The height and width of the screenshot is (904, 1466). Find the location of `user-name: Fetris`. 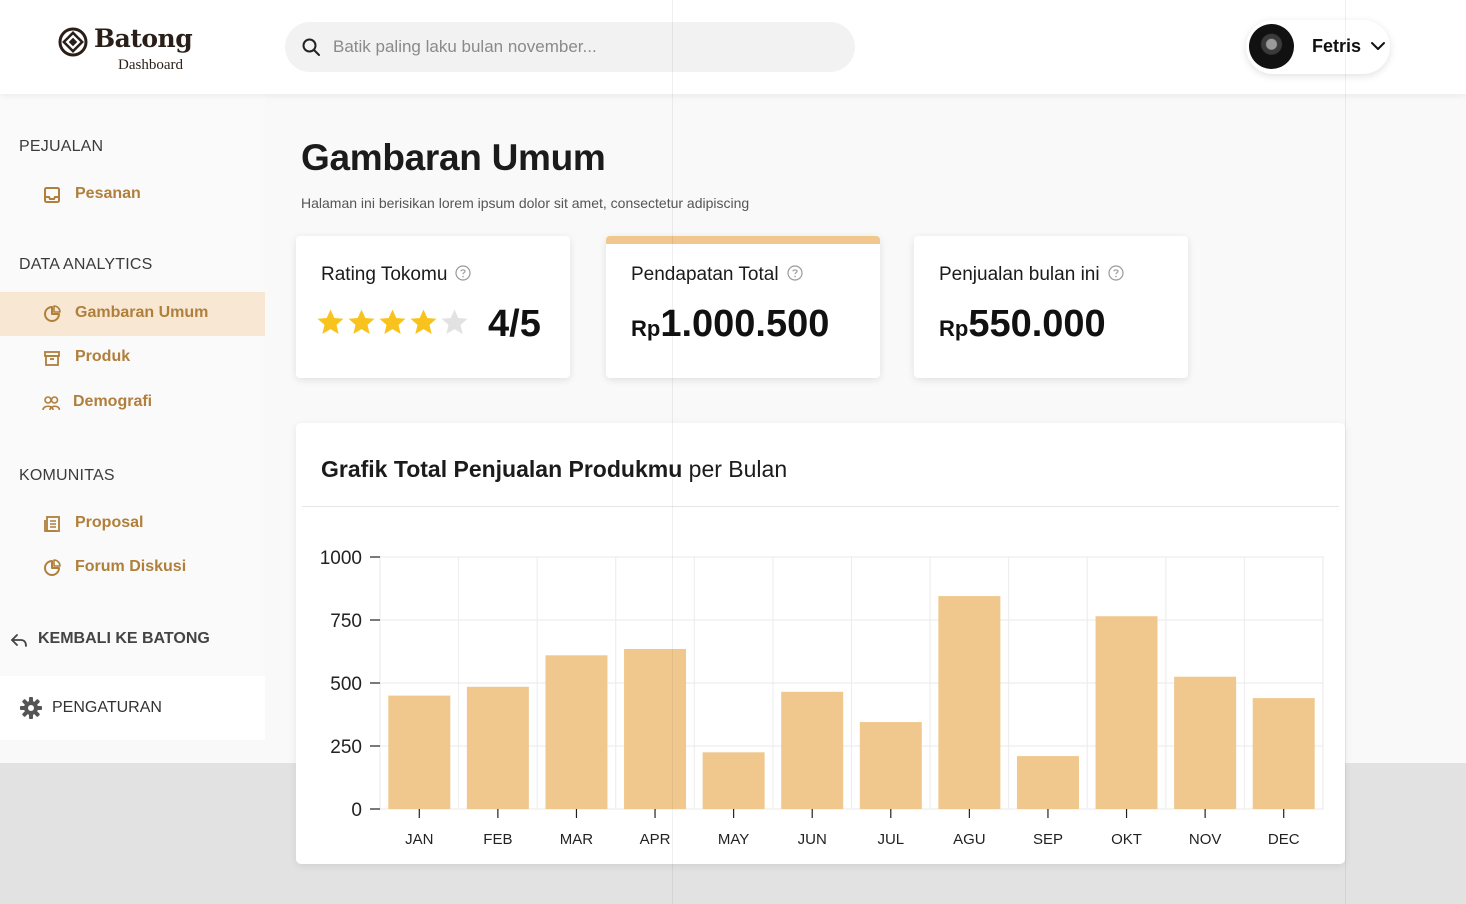

user-name: Fetris is located at coordinates (1337, 46).